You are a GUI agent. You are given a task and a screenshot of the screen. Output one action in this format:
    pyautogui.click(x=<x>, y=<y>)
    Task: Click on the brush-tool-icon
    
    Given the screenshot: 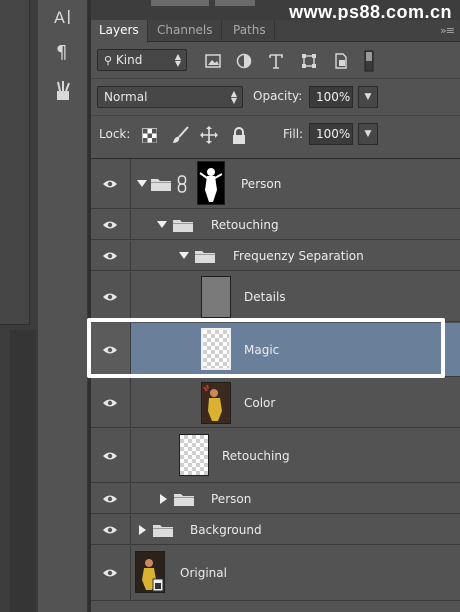 What is the action you would take?
    pyautogui.click(x=63, y=91)
    